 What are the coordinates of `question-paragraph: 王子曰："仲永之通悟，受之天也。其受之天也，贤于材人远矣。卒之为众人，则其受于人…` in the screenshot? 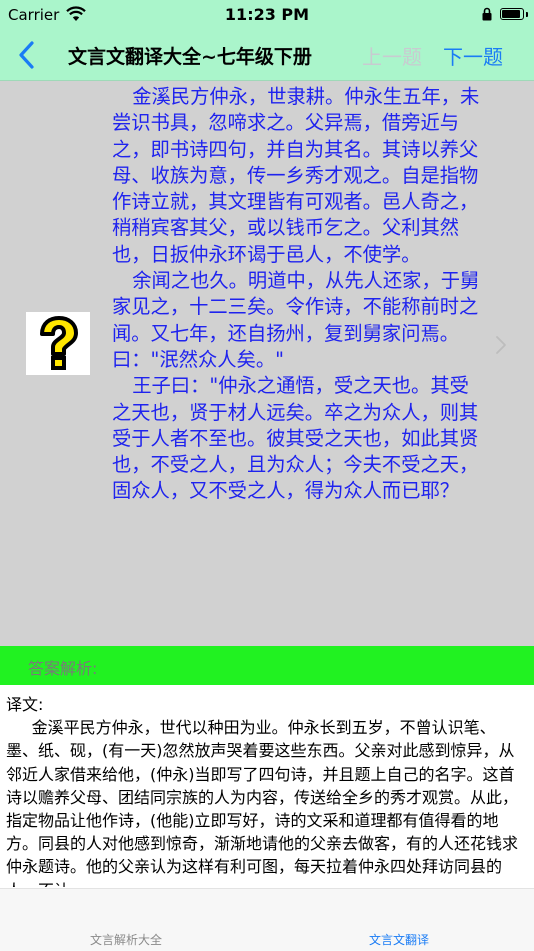 It's located at (295, 438).